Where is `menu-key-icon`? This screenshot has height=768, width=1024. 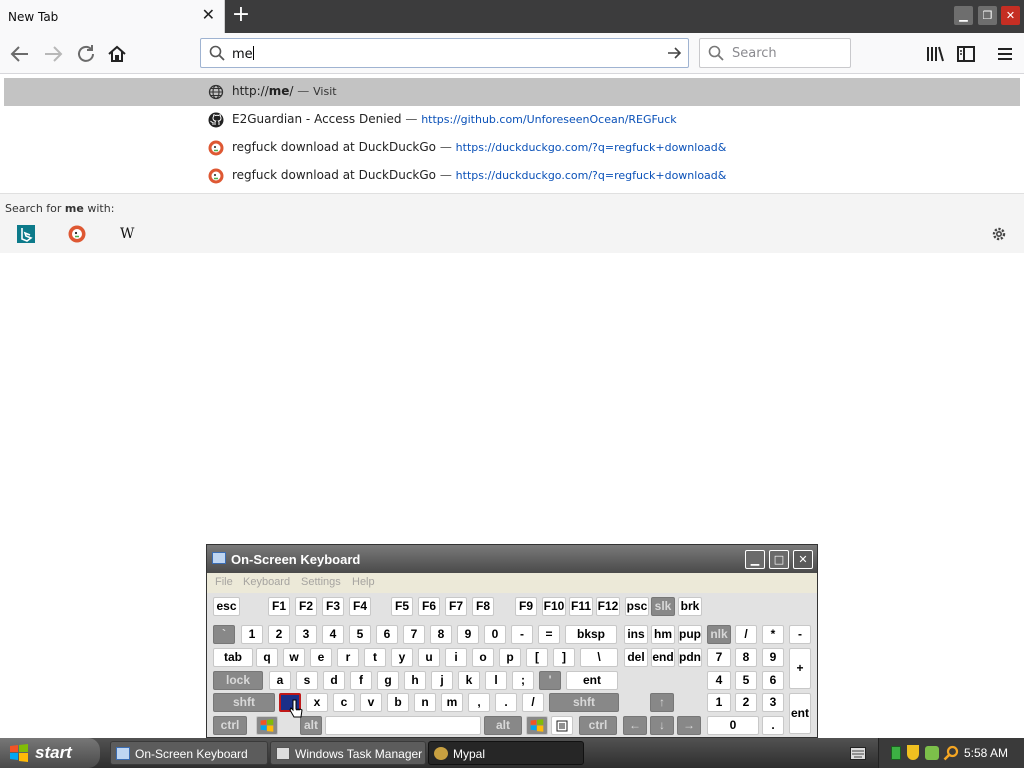
menu-key-icon is located at coordinates (562, 725).